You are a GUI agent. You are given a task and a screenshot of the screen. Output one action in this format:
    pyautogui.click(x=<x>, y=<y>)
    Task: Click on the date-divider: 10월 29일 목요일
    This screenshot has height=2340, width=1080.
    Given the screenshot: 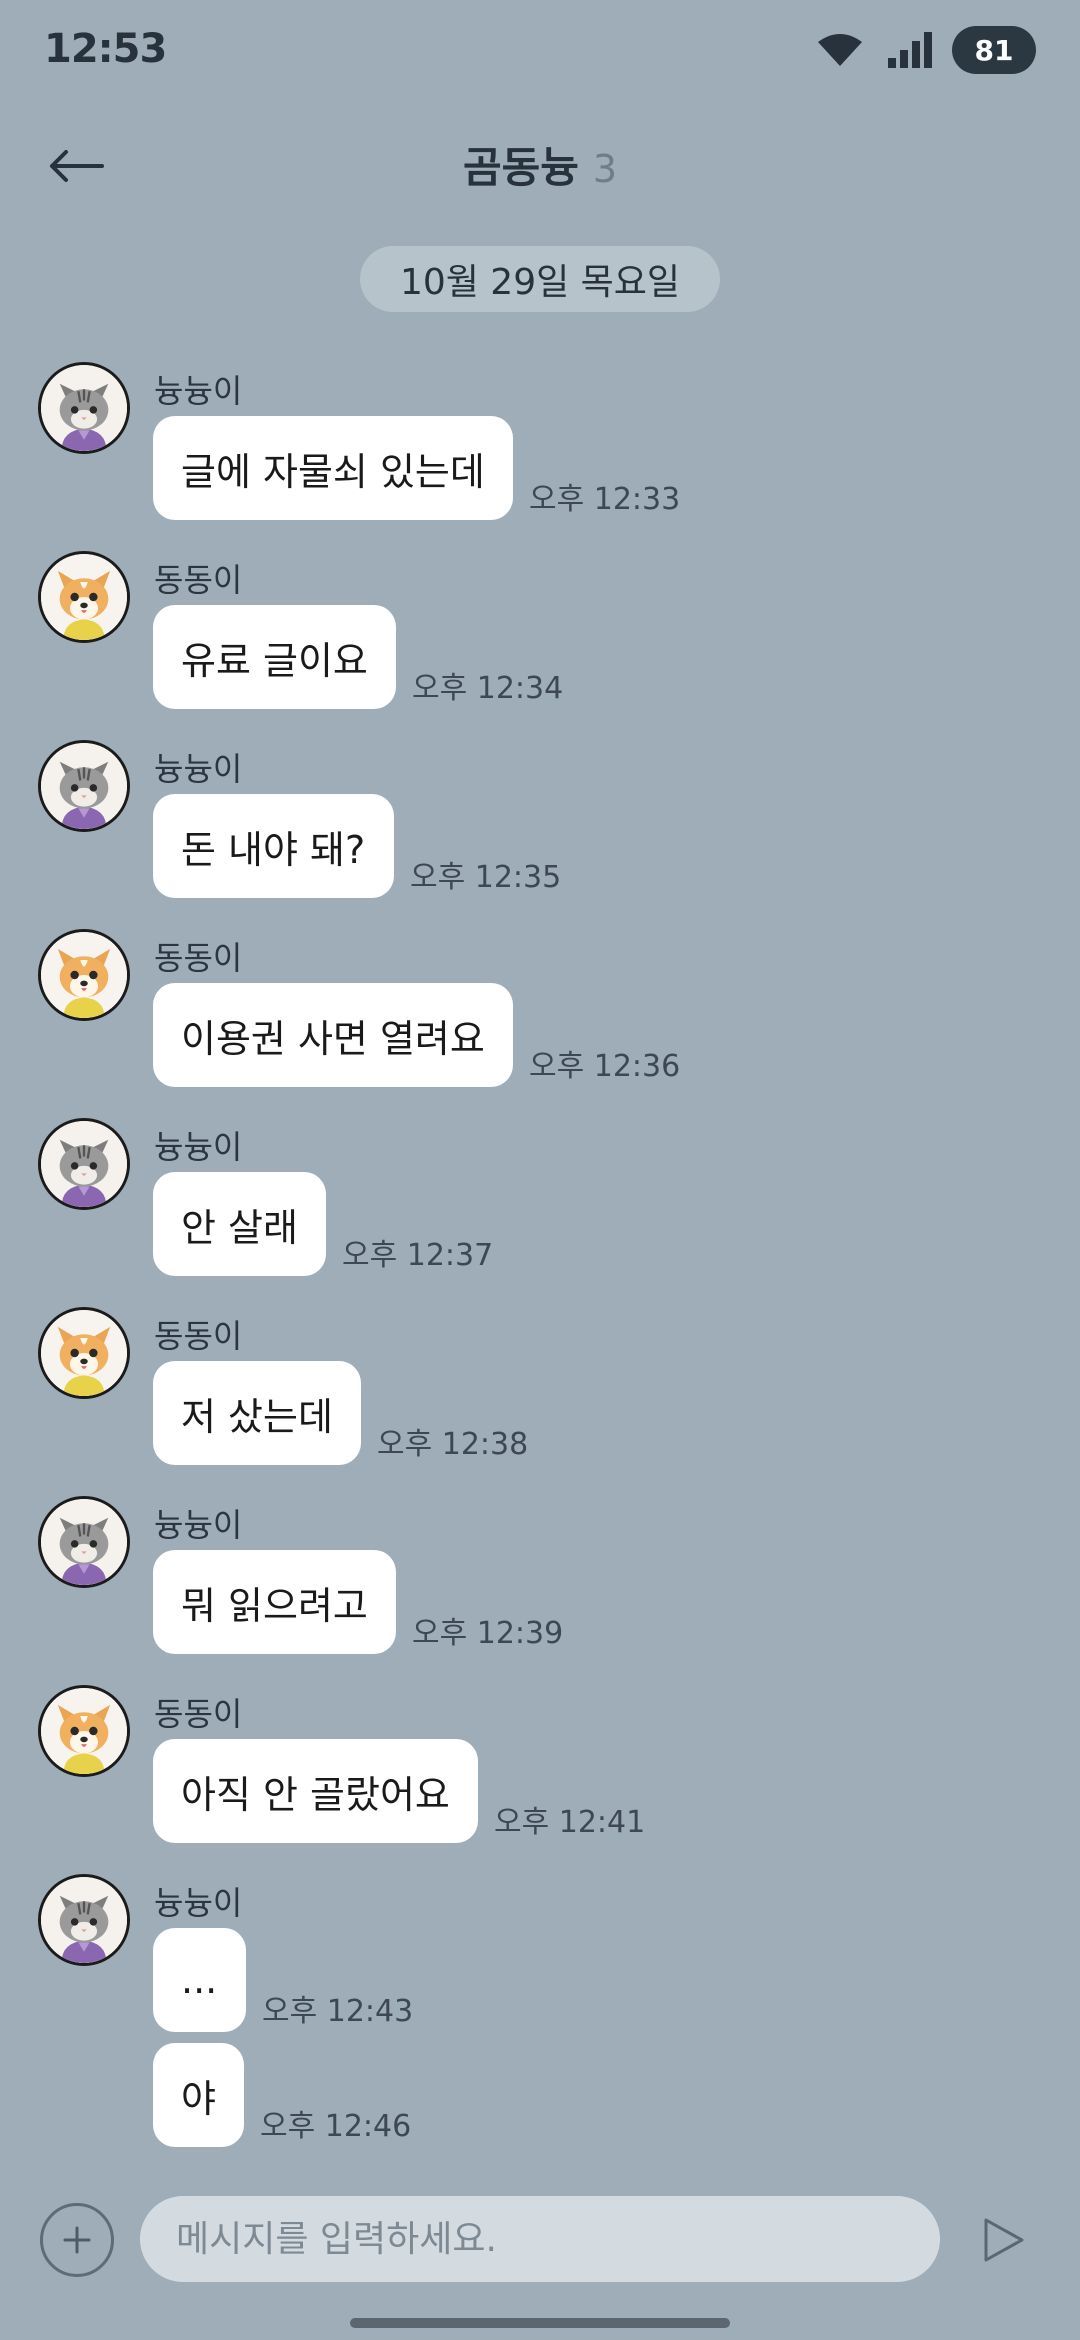 What is the action you would take?
    pyautogui.click(x=540, y=279)
    